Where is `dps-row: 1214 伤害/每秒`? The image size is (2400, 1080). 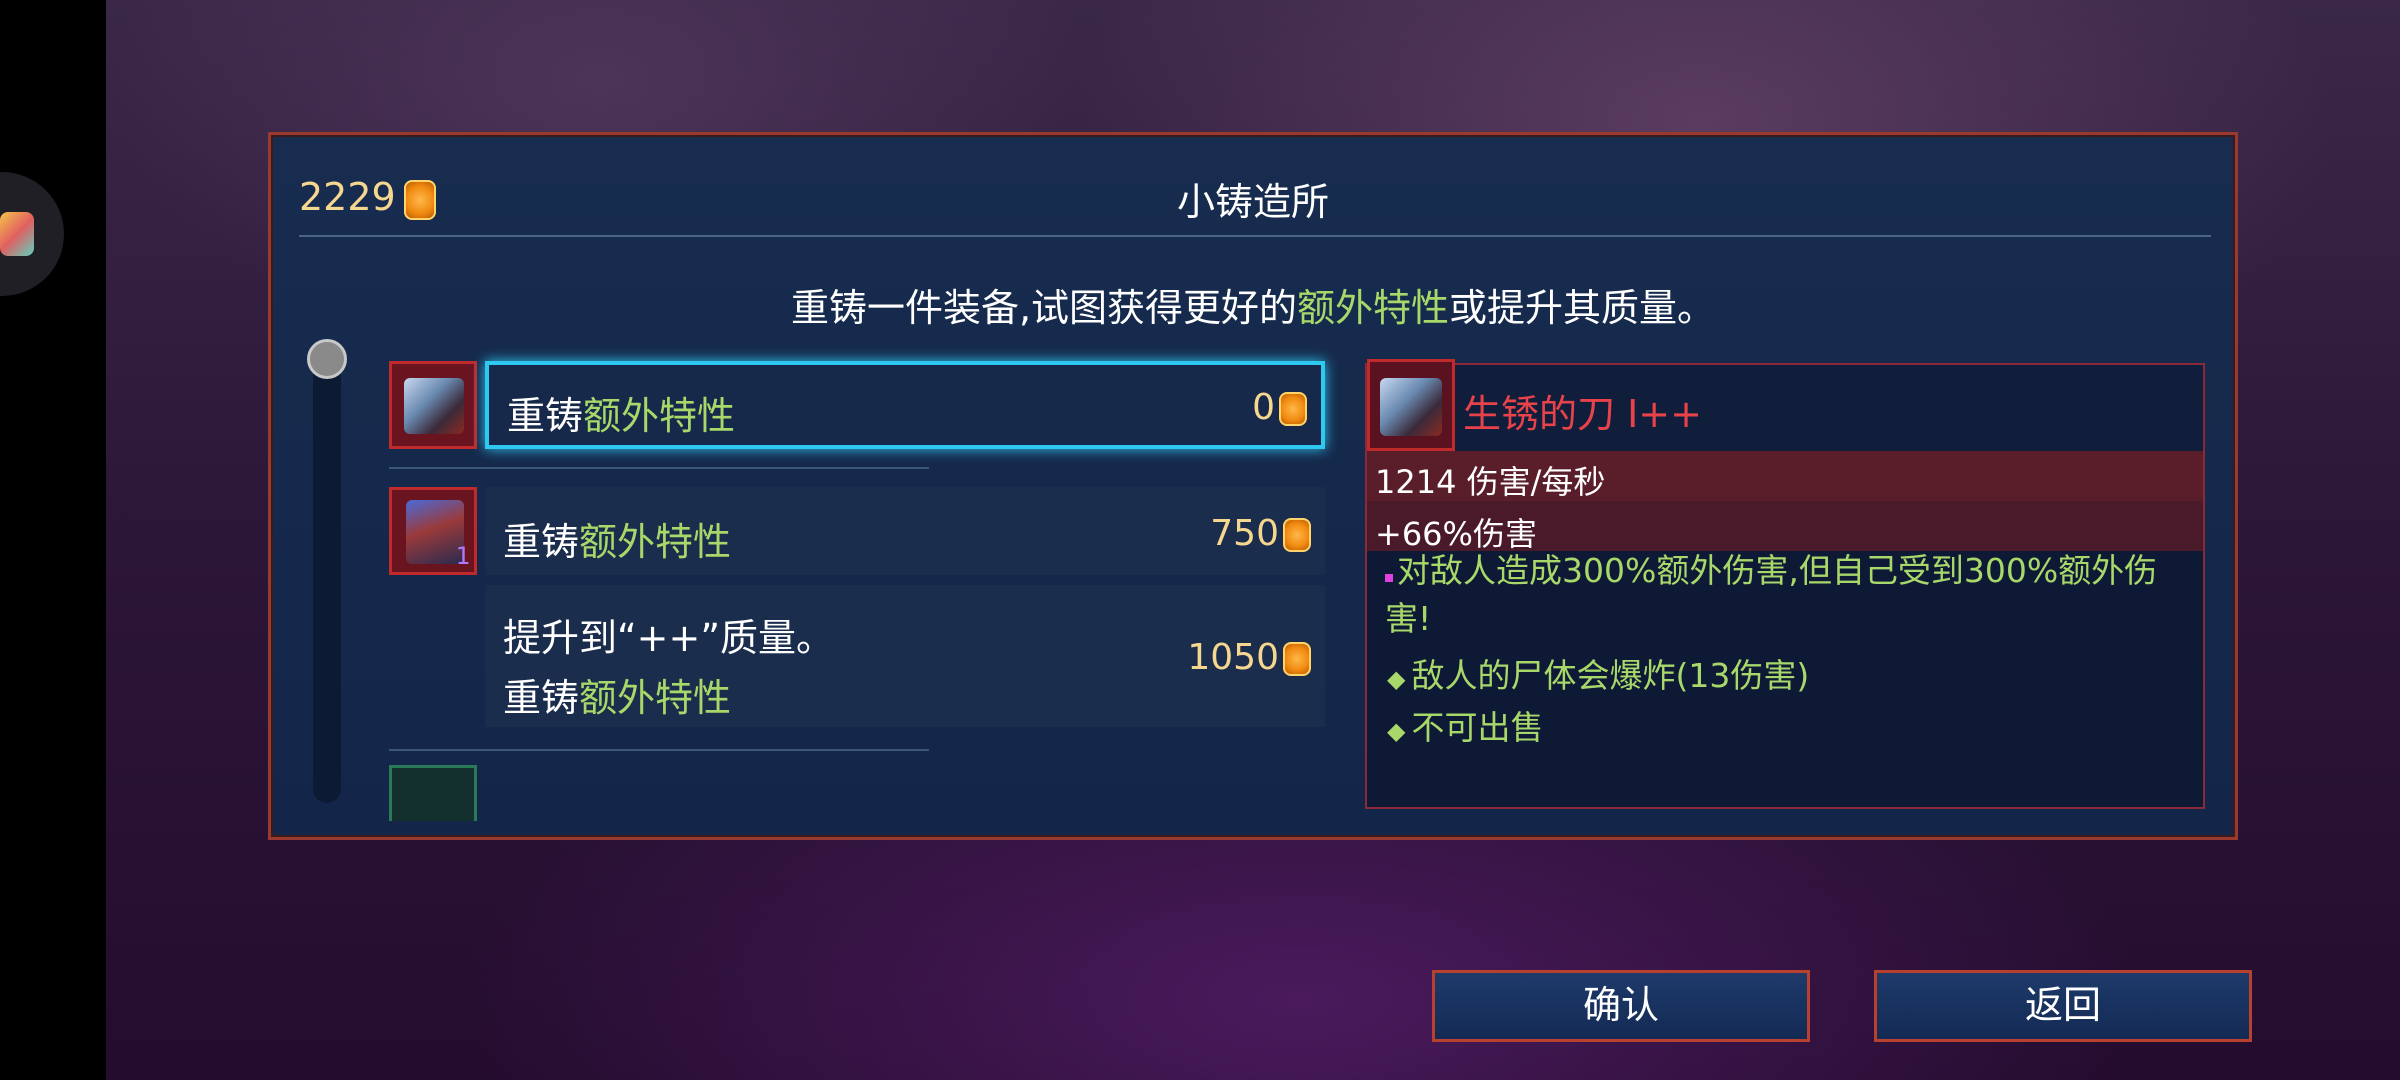 dps-row: 1214 伤害/每秒 is located at coordinates (1785, 476).